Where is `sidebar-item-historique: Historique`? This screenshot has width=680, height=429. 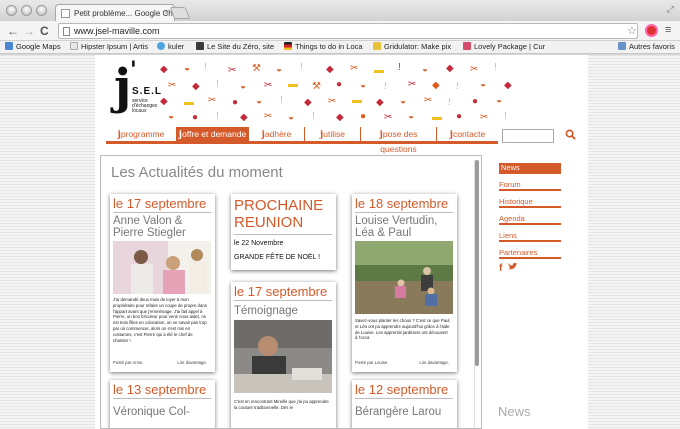 sidebar-item-historique: Historique is located at coordinates (530, 202).